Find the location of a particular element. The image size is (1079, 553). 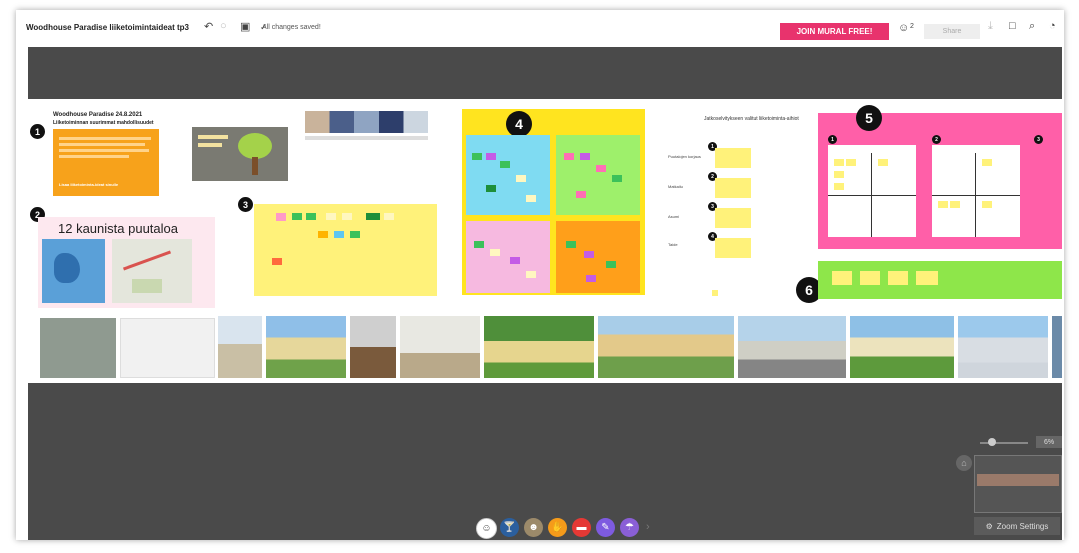

quadrant-green is located at coordinates (598, 175).